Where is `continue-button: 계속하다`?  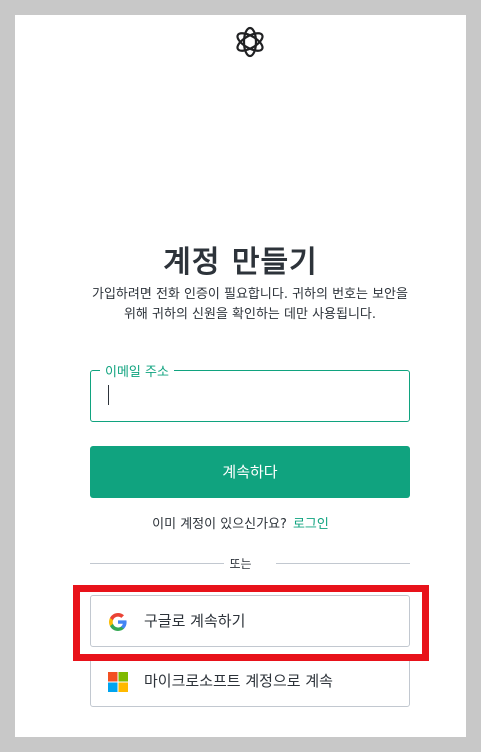 continue-button: 계속하다 is located at coordinates (250, 472).